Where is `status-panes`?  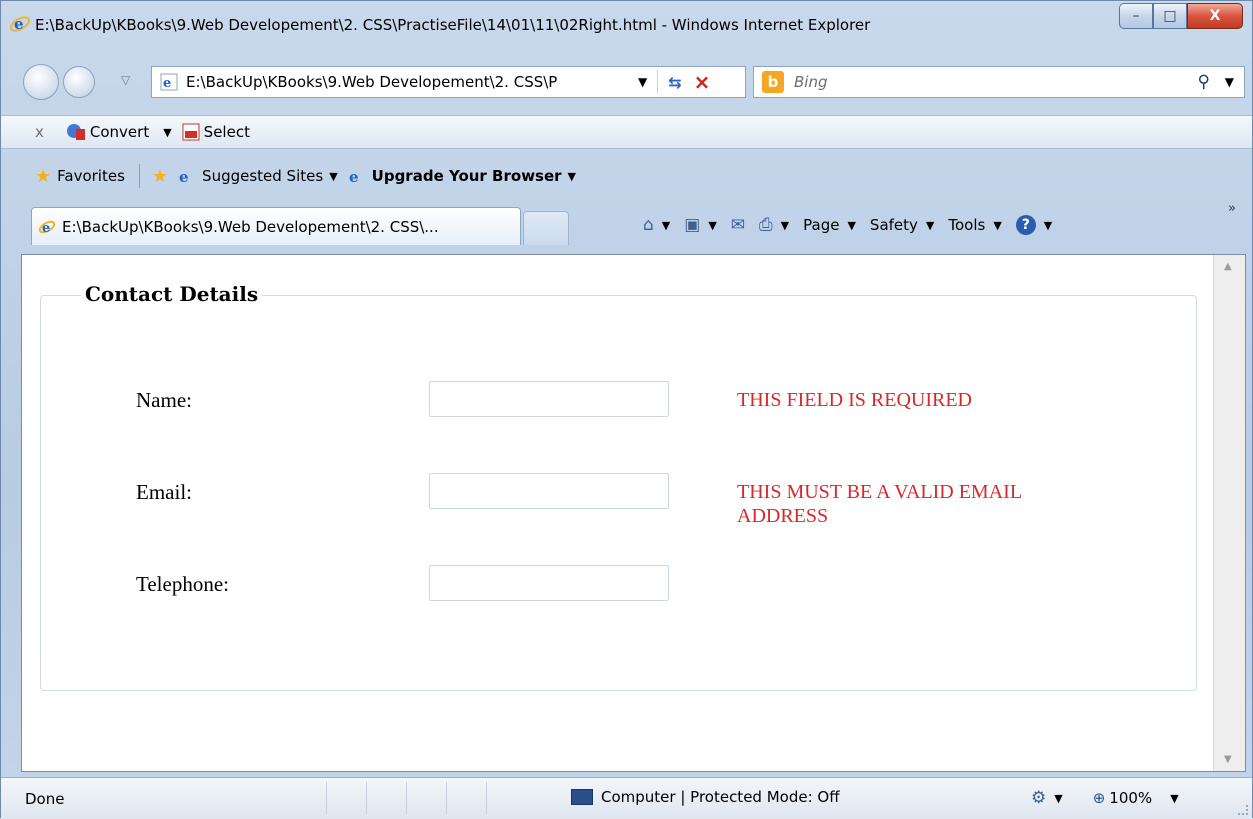
status-panes is located at coordinates (426, 798).